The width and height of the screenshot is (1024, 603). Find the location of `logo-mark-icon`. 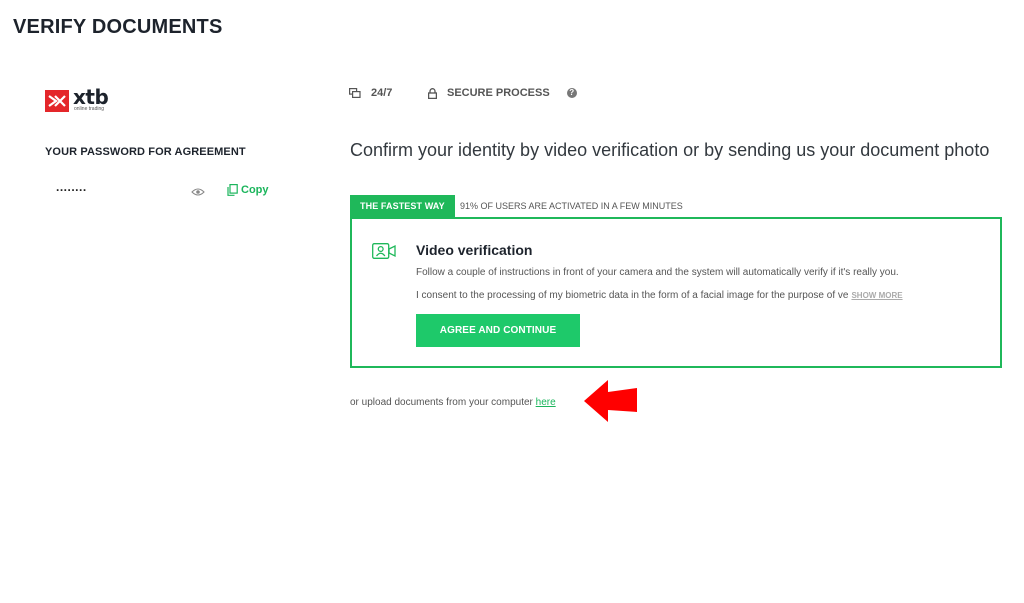

logo-mark-icon is located at coordinates (57, 101).